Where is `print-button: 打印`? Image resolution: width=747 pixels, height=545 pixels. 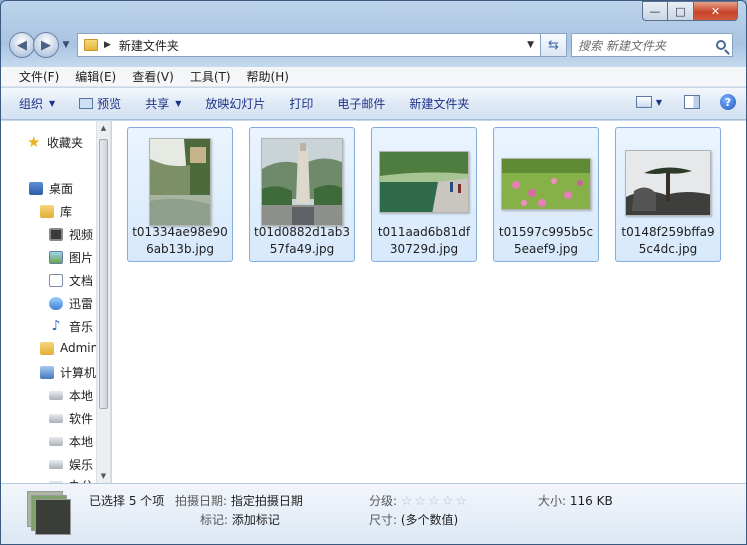 print-button: 打印 is located at coordinates (301, 103).